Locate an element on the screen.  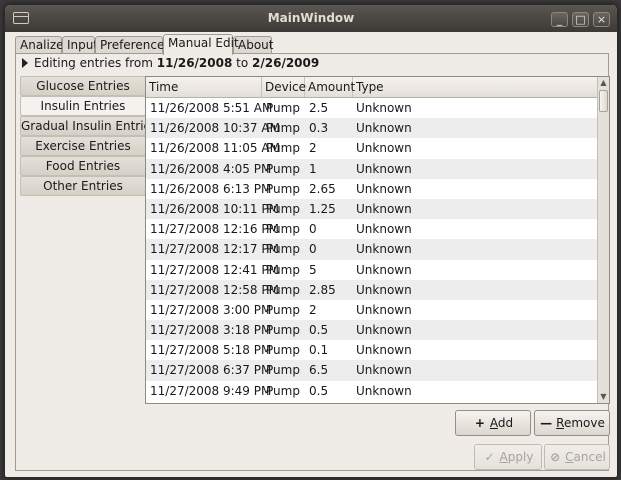
table-scrollbar: ▲ ▼ is located at coordinates (603, 240).